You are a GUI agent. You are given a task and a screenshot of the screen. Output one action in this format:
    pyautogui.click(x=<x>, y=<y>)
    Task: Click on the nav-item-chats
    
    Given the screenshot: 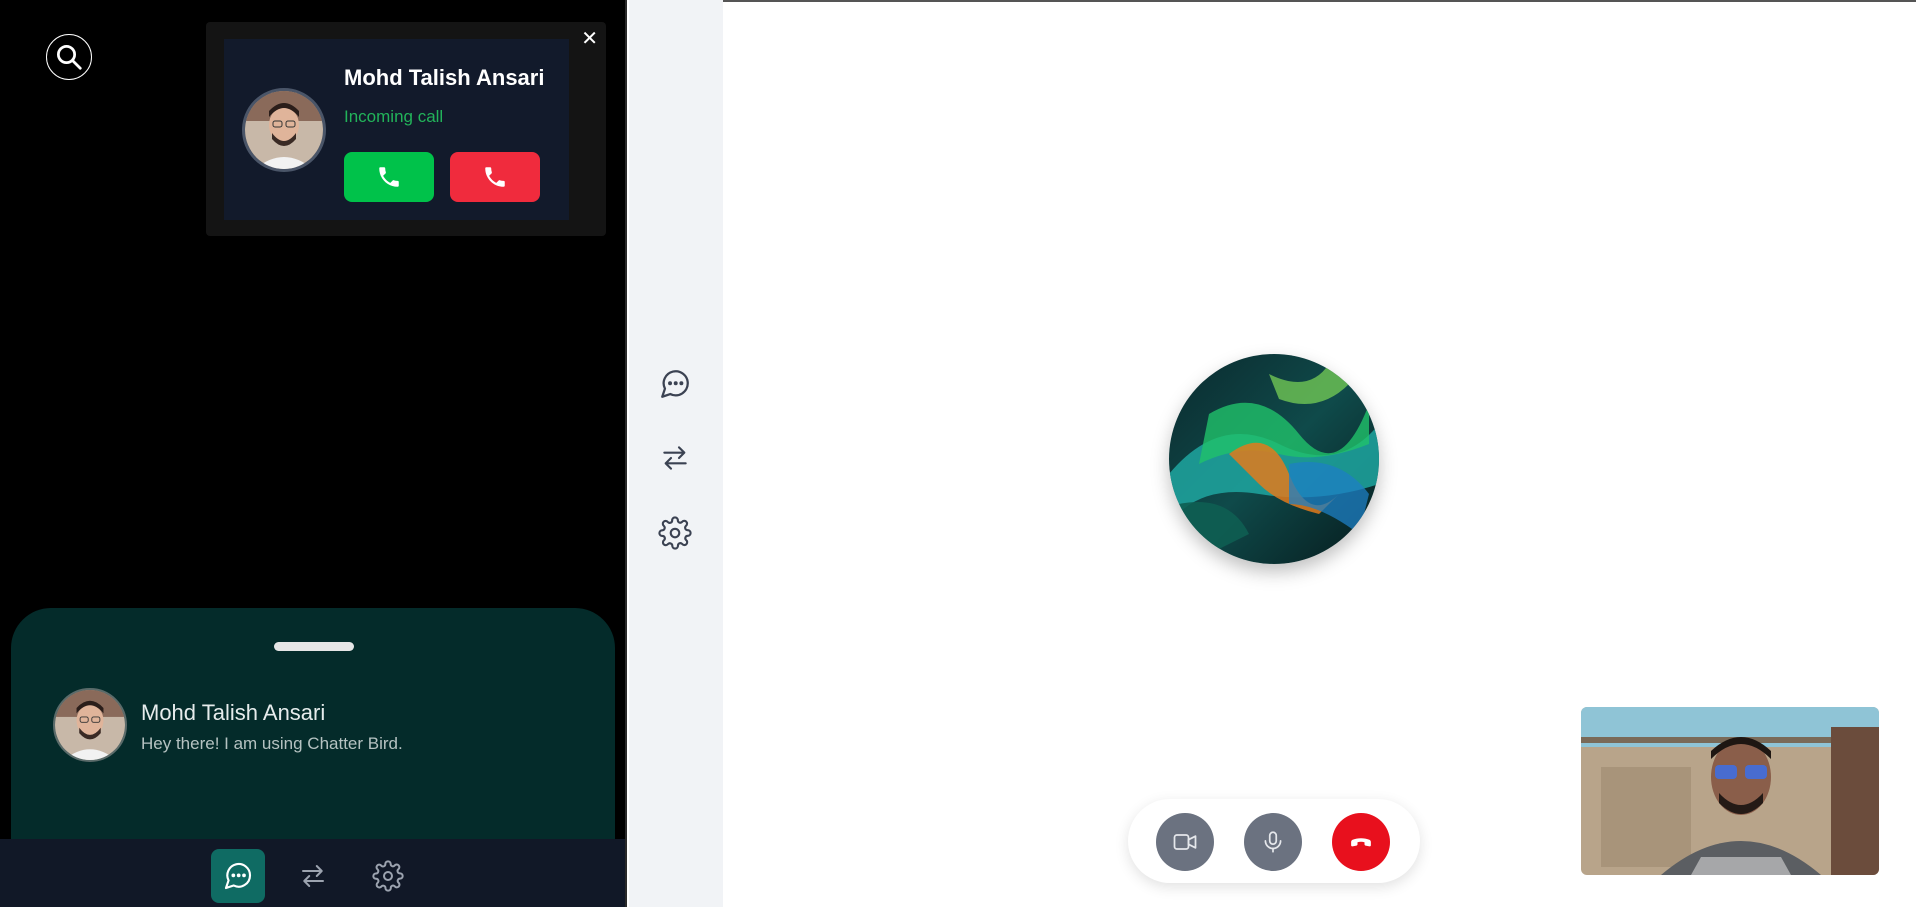 What is the action you would take?
    pyautogui.click(x=238, y=876)
    